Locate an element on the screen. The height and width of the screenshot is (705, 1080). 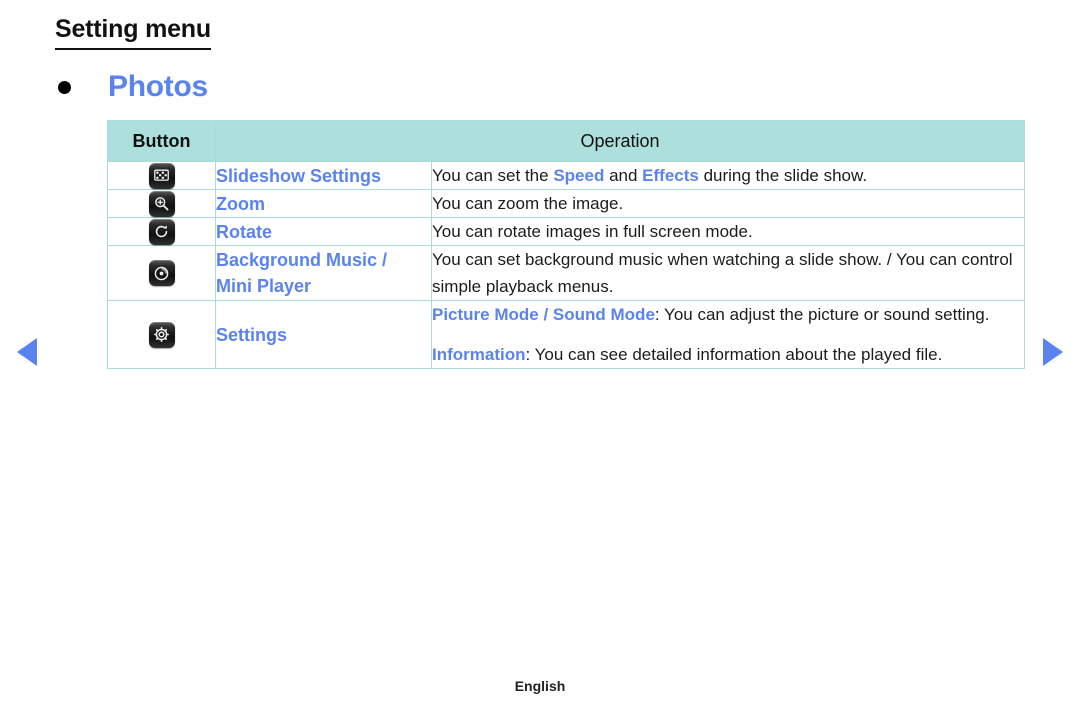
settings-gear-icon is located at coordinates (161, 334).